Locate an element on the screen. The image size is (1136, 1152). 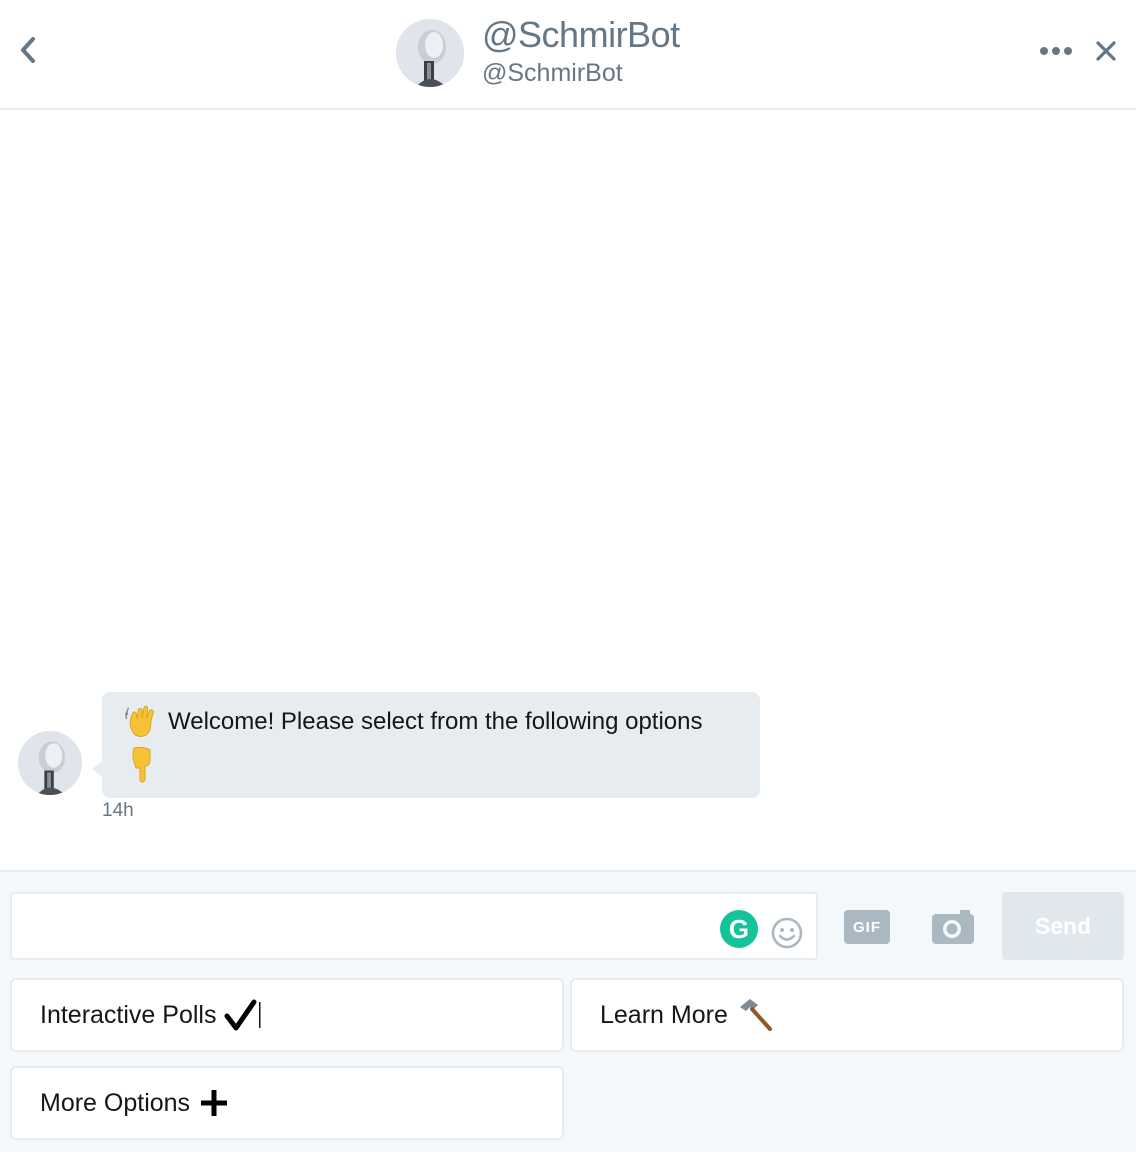
grammarly-letter: G is located at coordinates (739, 928).